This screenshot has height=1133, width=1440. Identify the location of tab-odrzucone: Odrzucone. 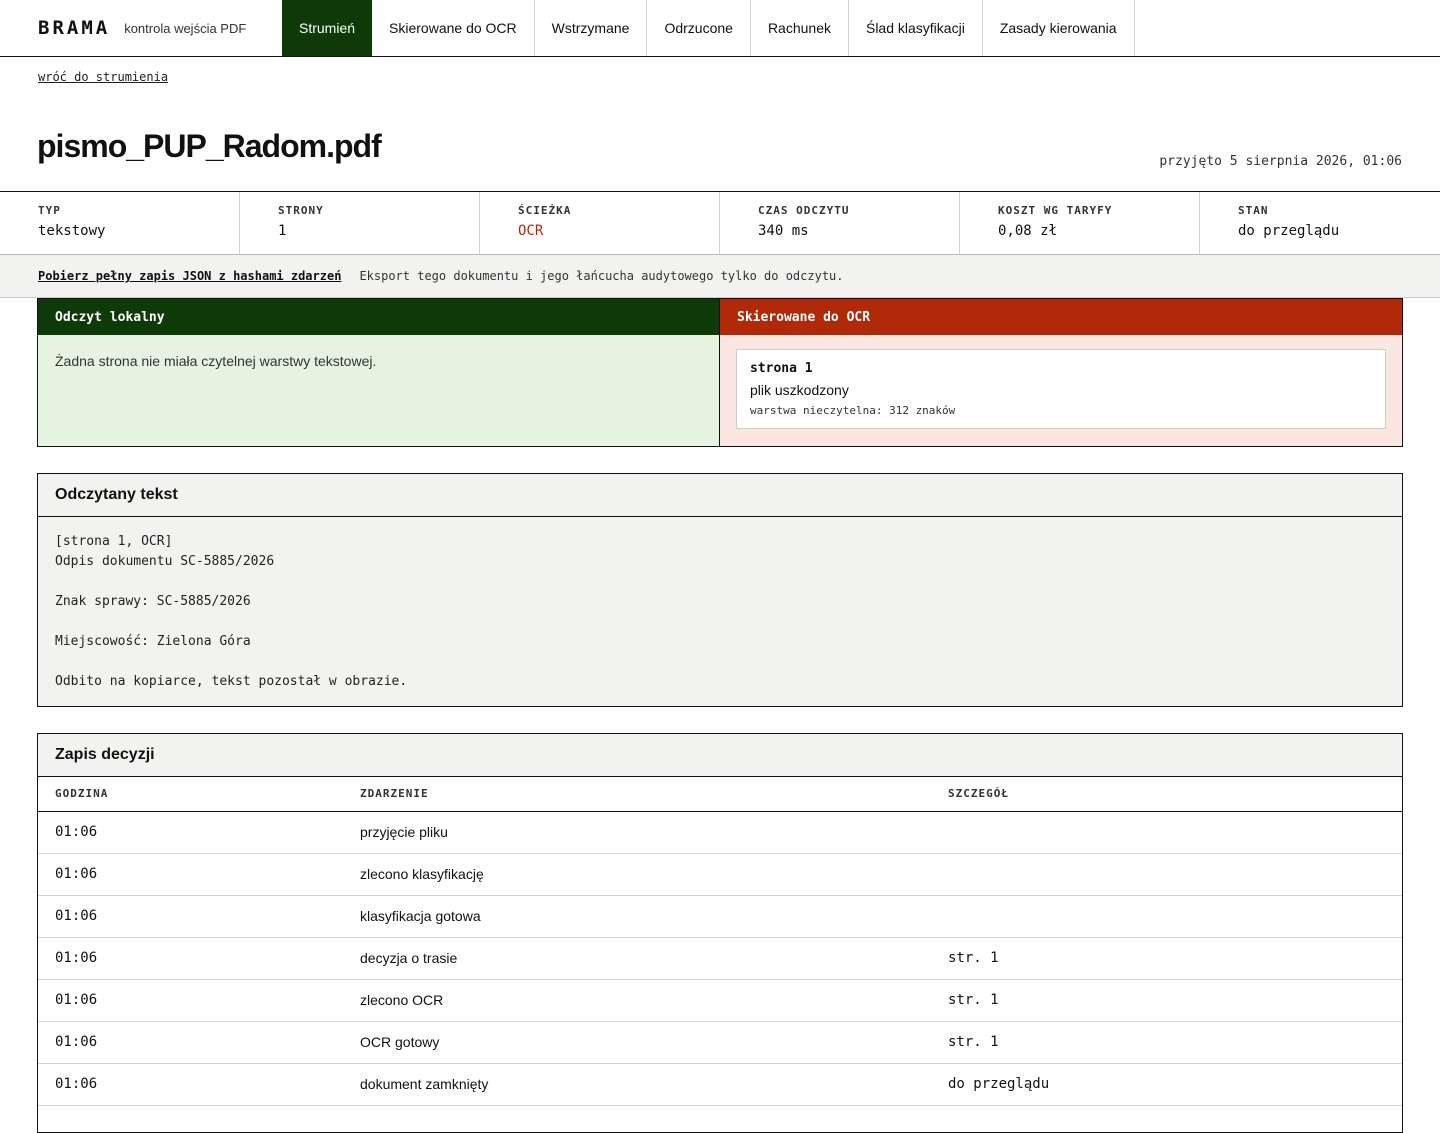
(699, 28).